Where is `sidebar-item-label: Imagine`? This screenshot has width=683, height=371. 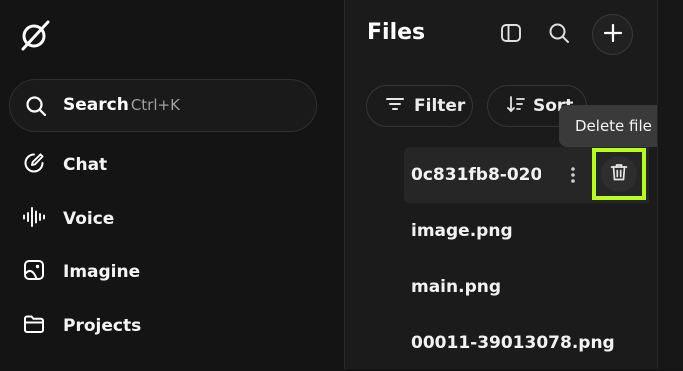 sidebar-item-label: Imagine is located at coordinates (102, 272).